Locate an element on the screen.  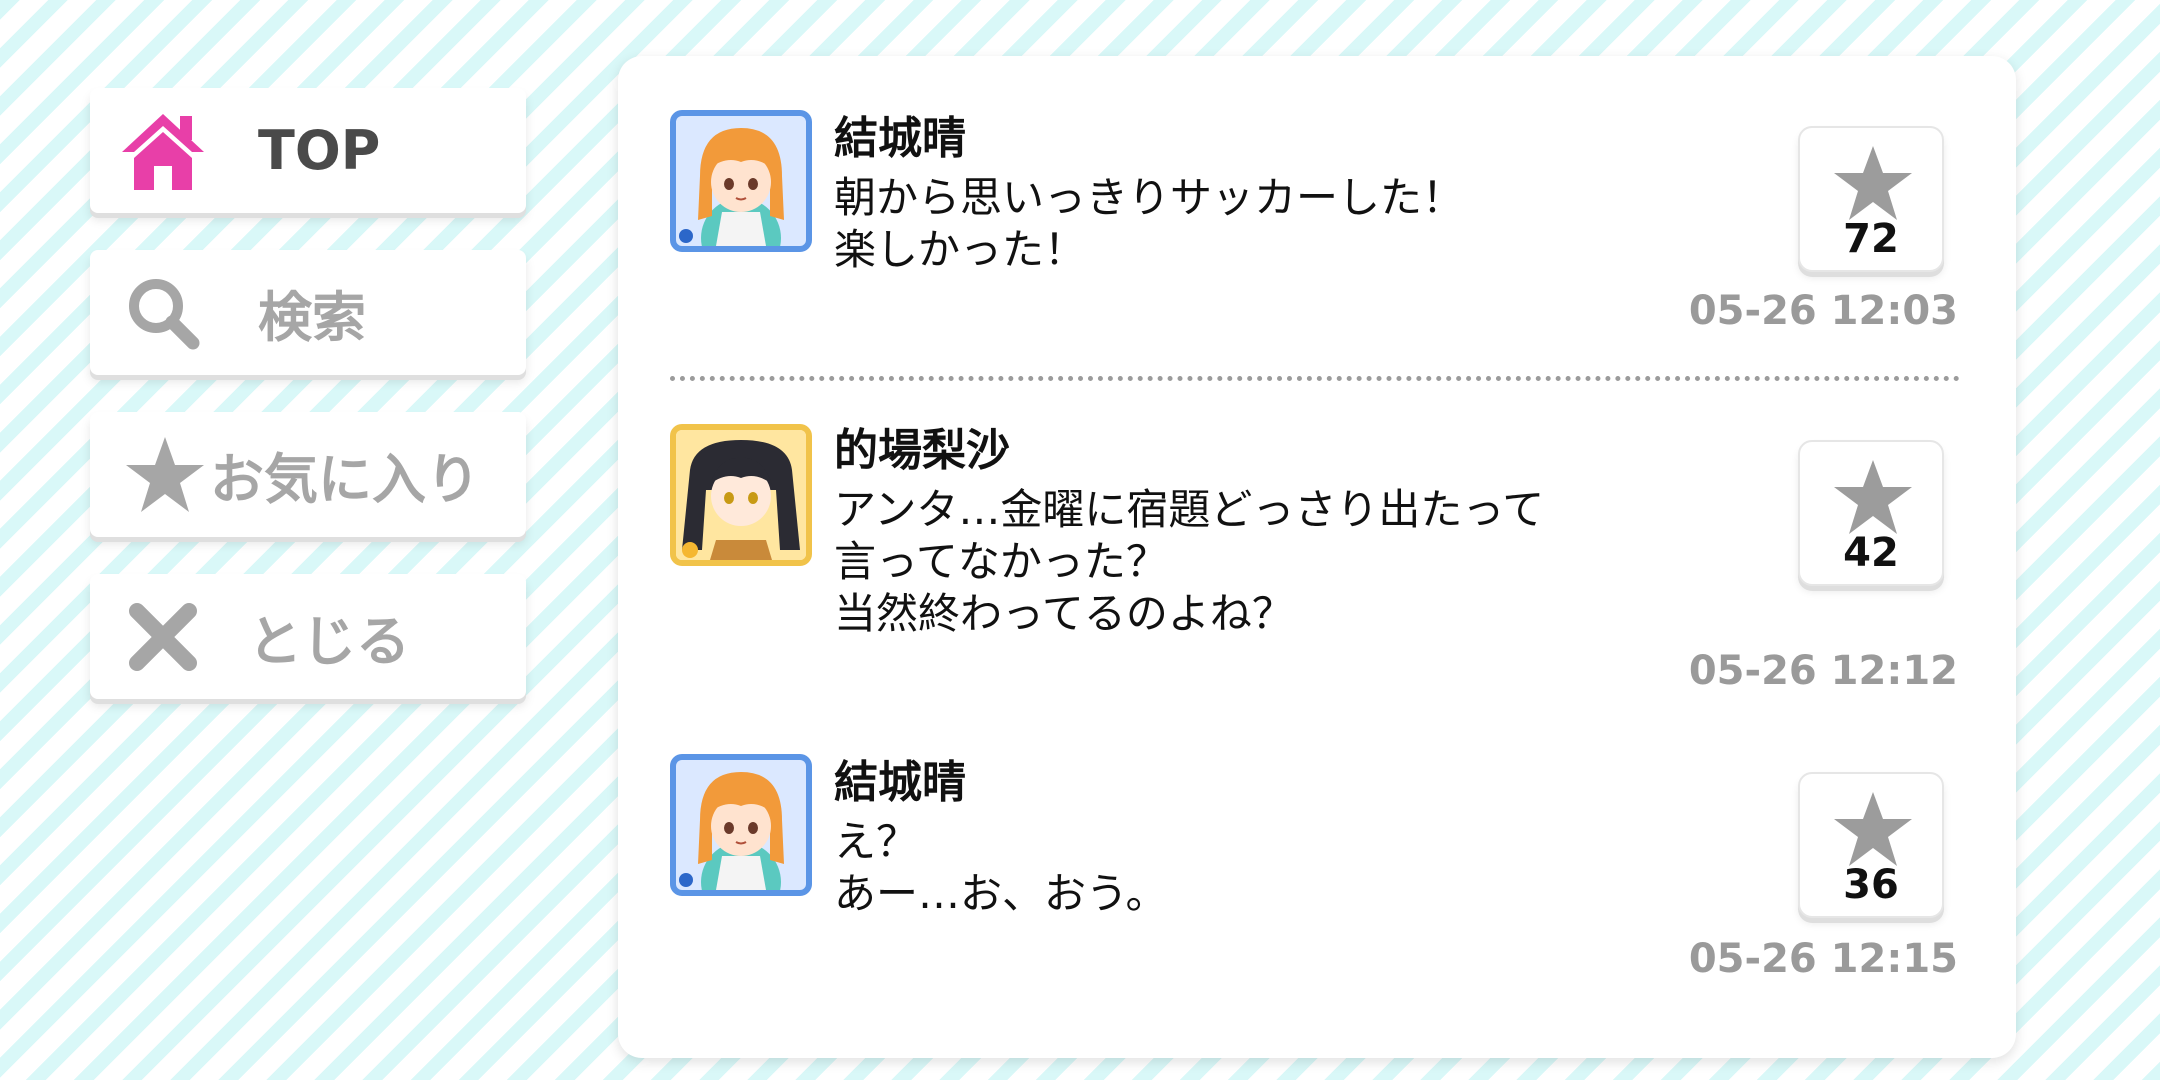
close-button: とじる is located at coordinates (308, 636).